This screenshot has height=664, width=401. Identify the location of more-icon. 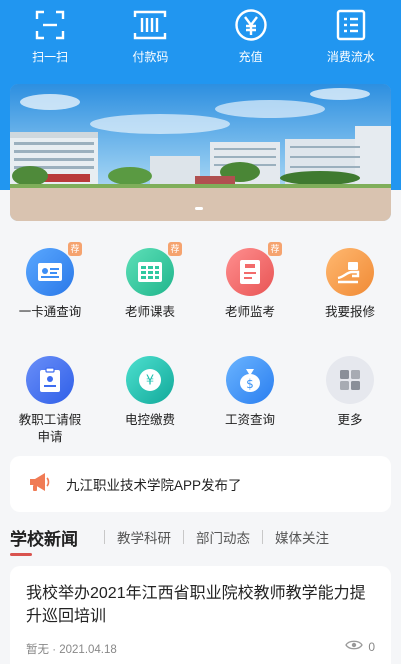
(350, 380).